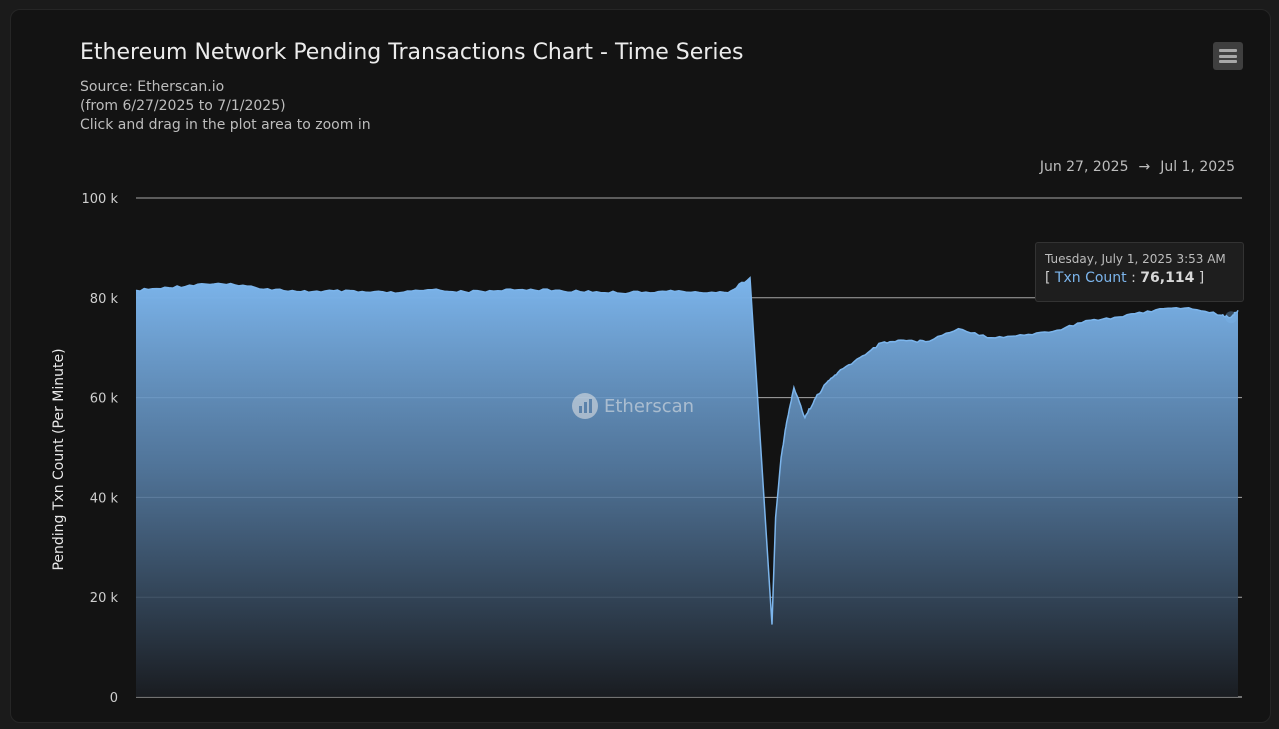 Image resolution: width=1279 pixels, height=729 pixels. Describe the element at coordinates (1167, 278) in the screenshot. I see `tooltip-value: 76,114` at that location.